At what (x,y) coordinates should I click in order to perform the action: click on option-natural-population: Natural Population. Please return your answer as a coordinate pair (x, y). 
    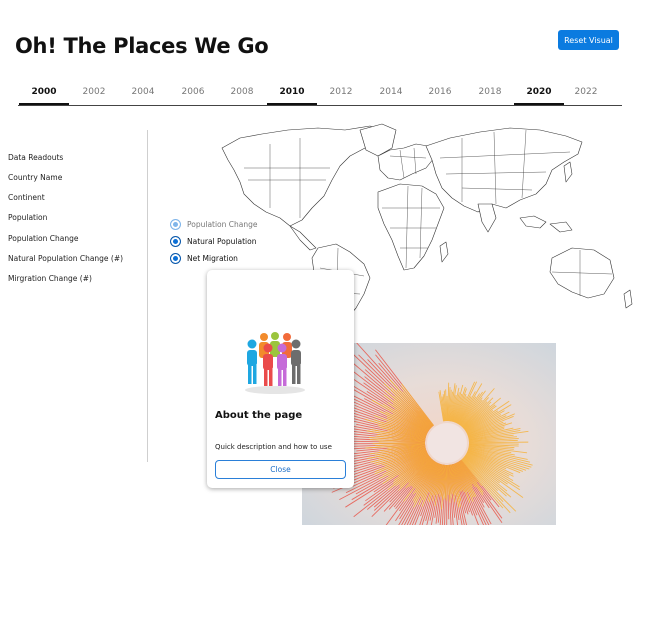
    Looking at the image, I should click on (213, 241).